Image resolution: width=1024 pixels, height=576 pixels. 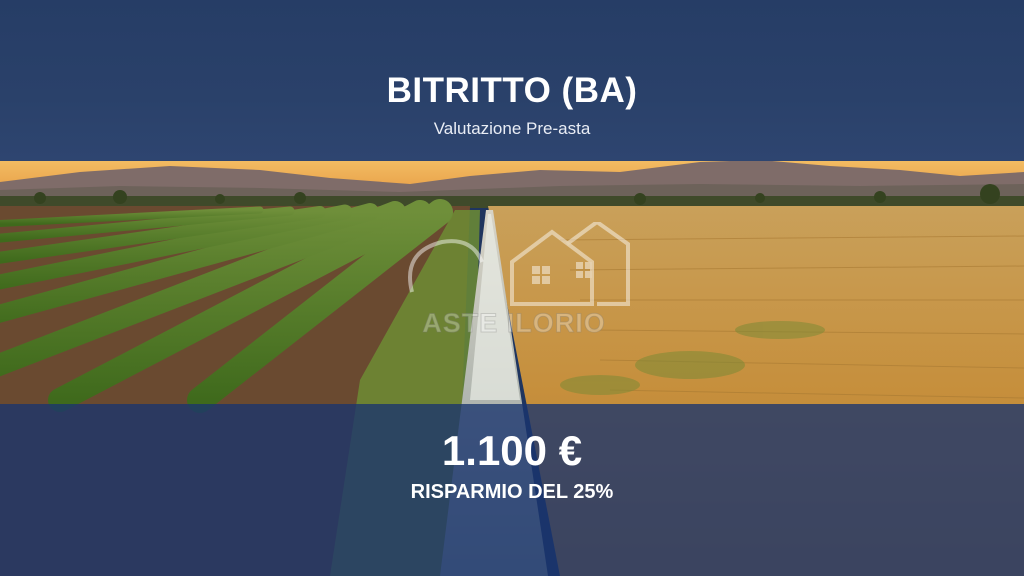 I want to click on price-value: 1.100 €, so click(x=512, y=450).